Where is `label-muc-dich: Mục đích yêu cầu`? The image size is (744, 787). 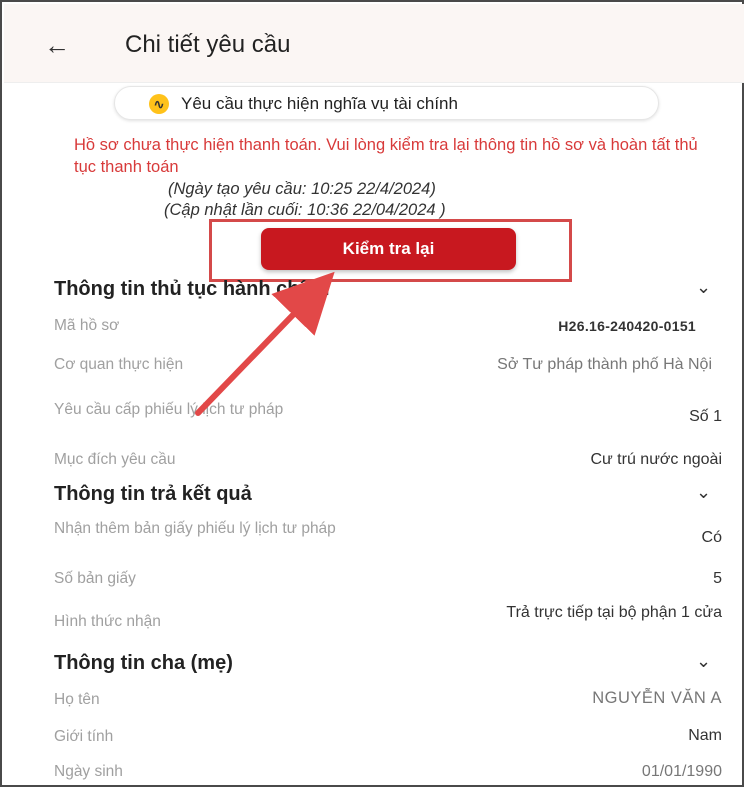 label-muc-dich: Mục đích yêu cầu is located at coordinates (115, 459).